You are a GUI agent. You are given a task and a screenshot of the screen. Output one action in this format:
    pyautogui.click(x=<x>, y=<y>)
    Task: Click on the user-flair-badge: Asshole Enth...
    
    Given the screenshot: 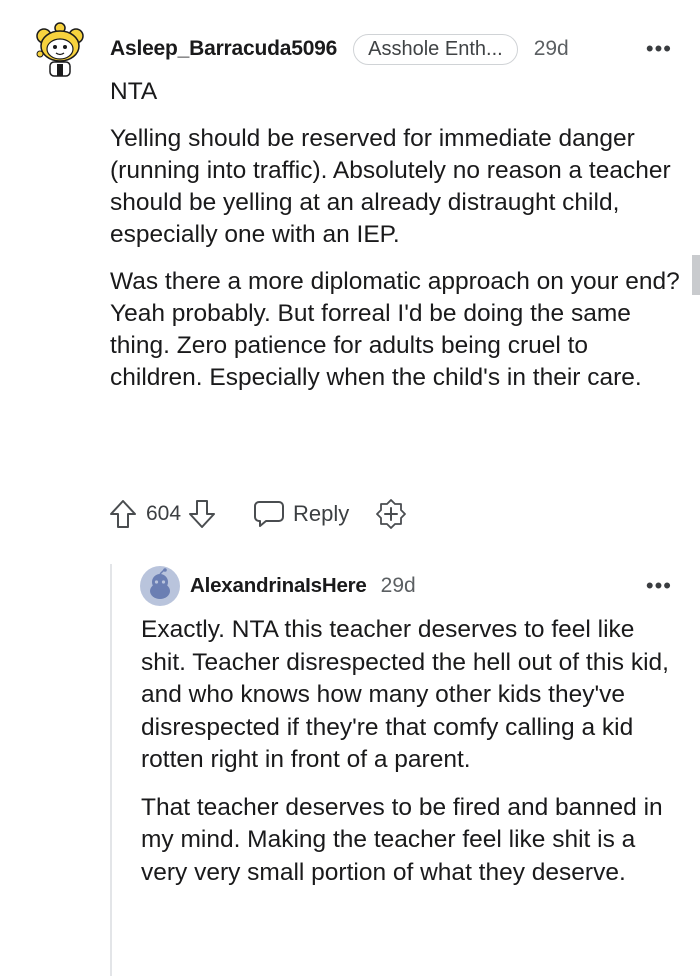 What is the action you would take?
    pyautogui.click(x=435, y=49)
    